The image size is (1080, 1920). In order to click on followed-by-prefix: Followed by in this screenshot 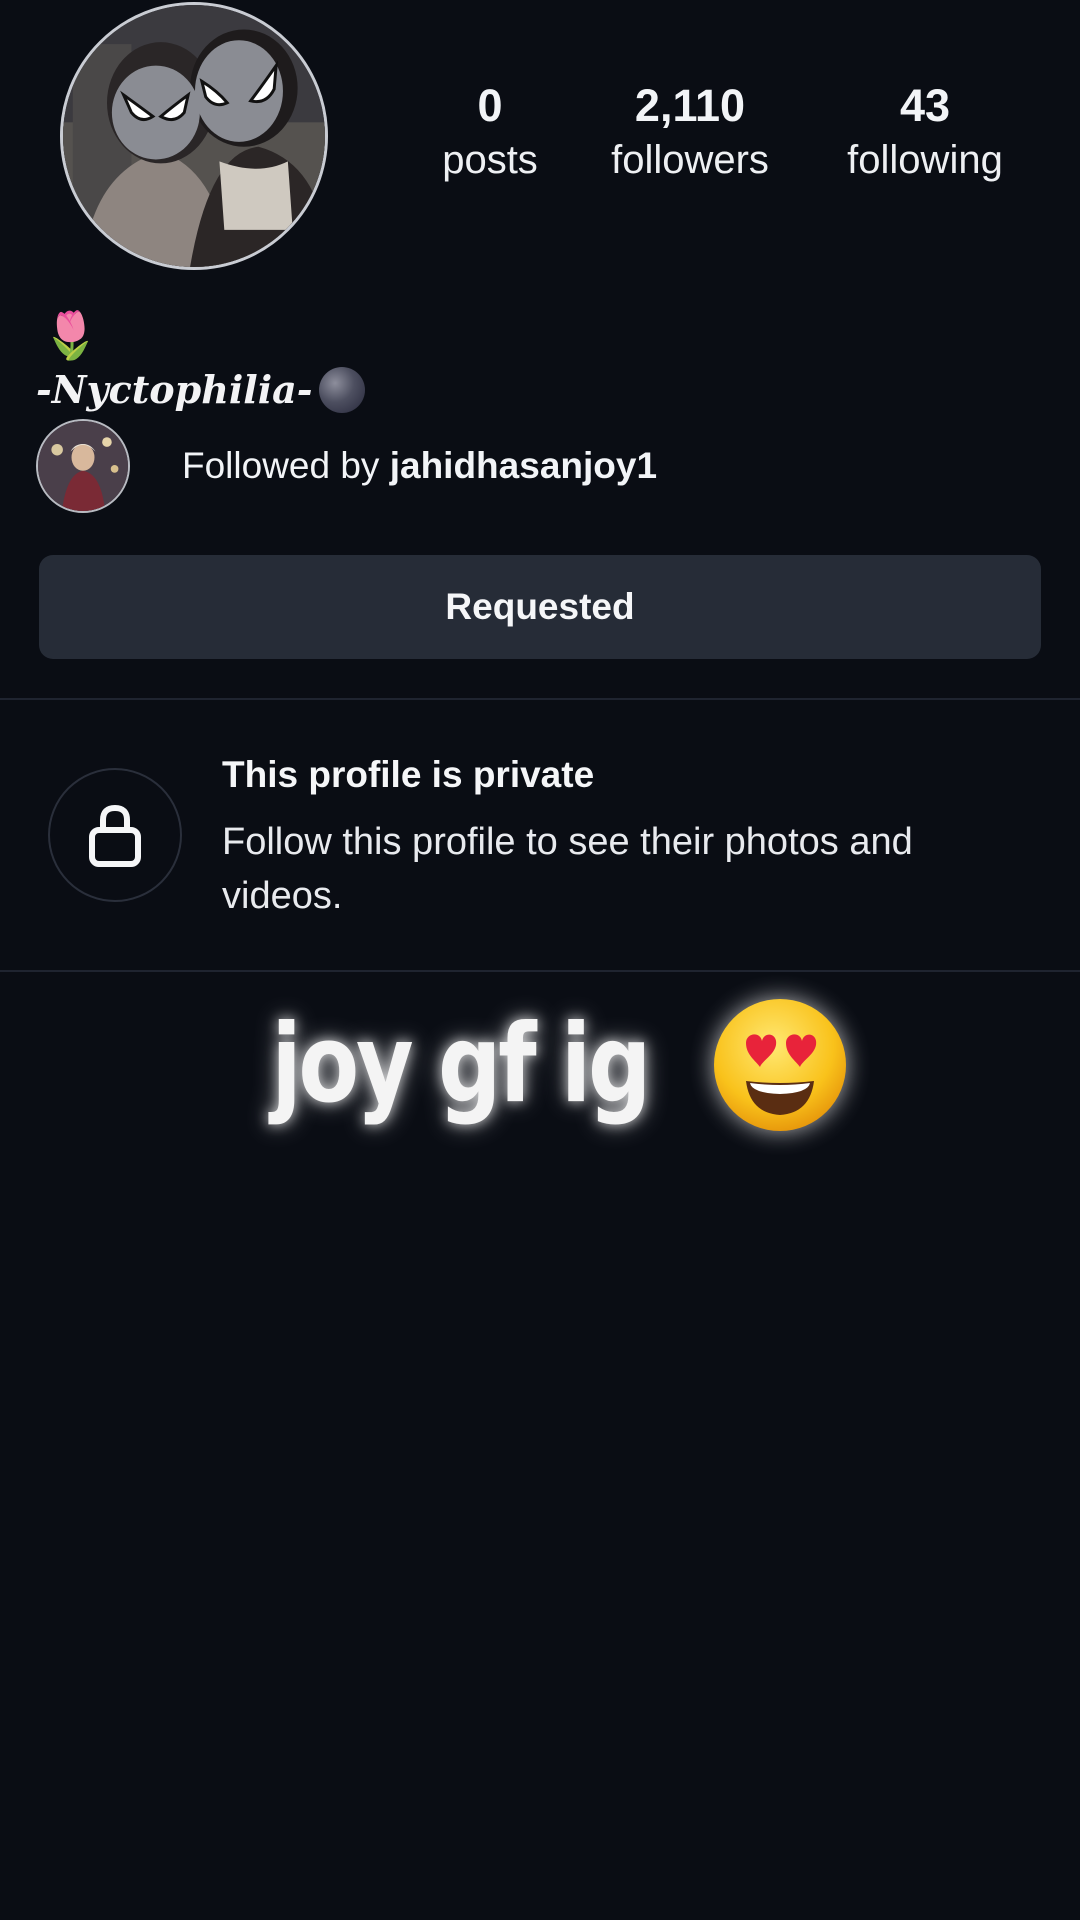, I will do `click(286, 465)`.